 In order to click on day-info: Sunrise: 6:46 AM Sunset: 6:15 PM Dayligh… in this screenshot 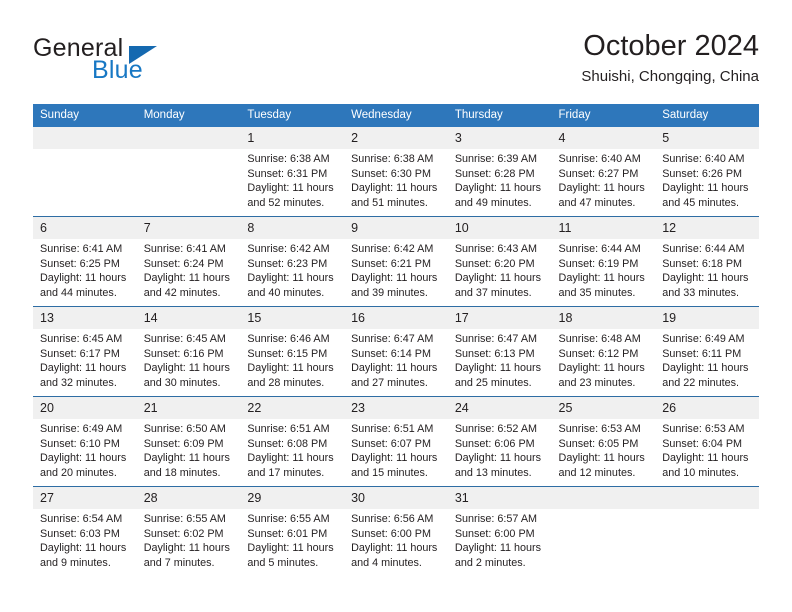, I will do `click(292, 359)`.